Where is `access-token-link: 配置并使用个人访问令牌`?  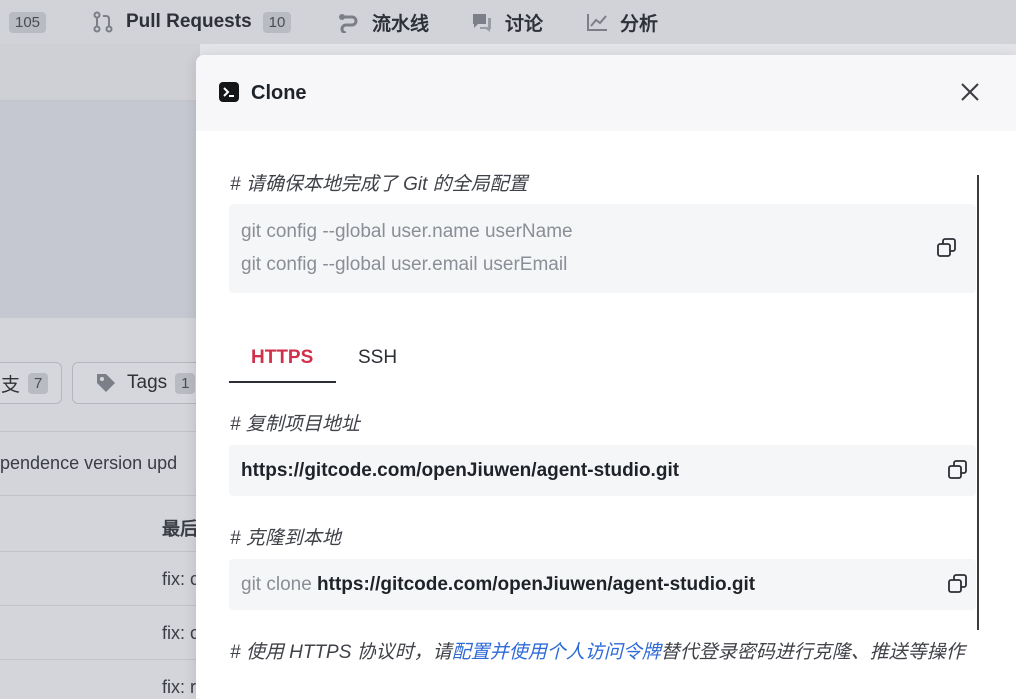 access-token-link: 配置并使用个人访问令牌 is located at coordinates (556, 652).